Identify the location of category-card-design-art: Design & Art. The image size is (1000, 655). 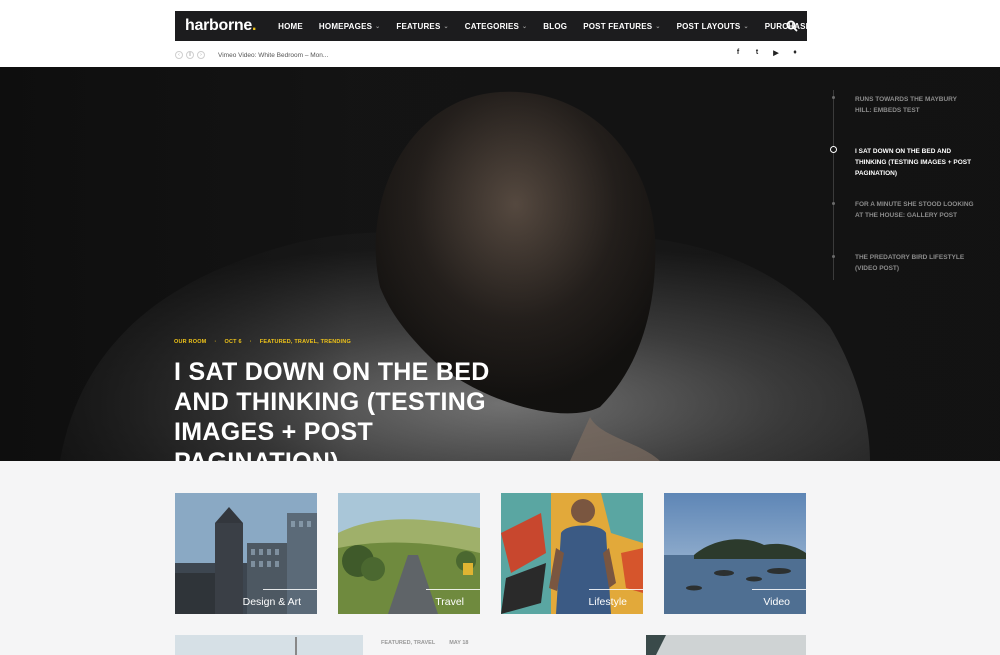
(246, 553).